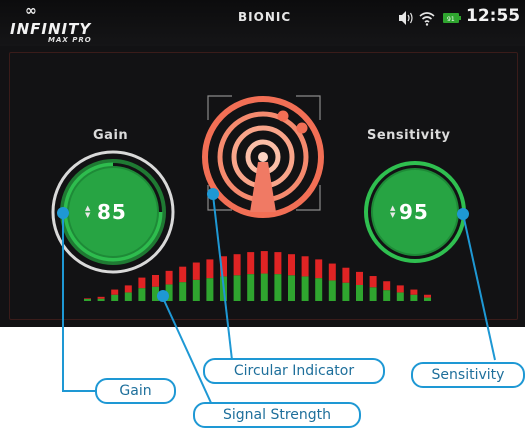  What do you see at coordinates (135, 391) in the screenshot?
I see `callout-gain: Gain` at bounding box center [135, 391].